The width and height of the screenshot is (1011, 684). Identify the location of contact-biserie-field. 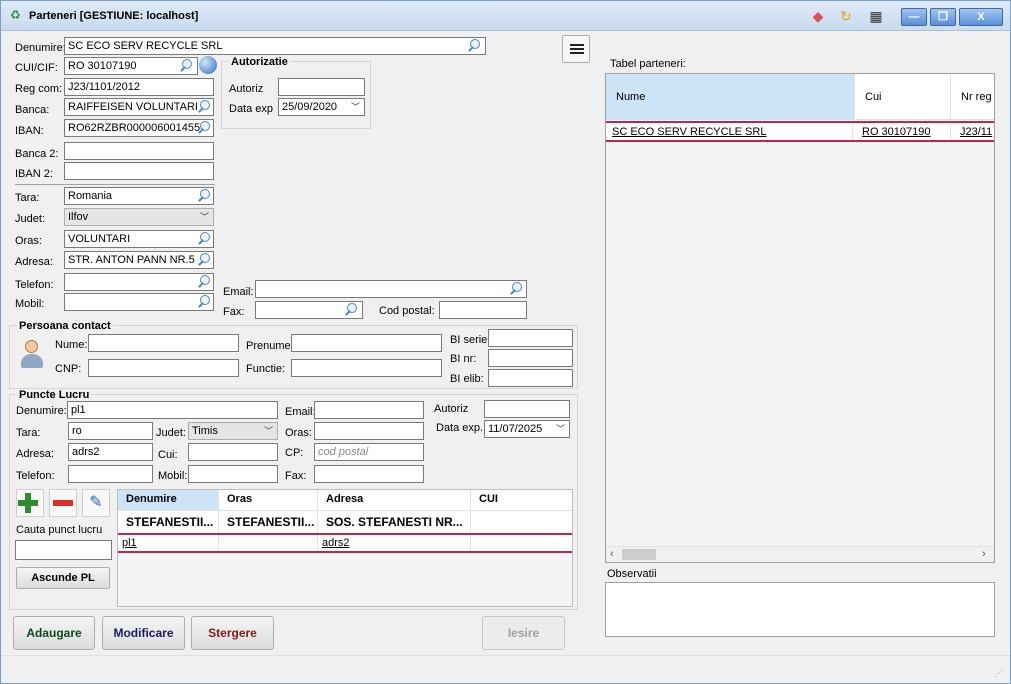
(530, 338).